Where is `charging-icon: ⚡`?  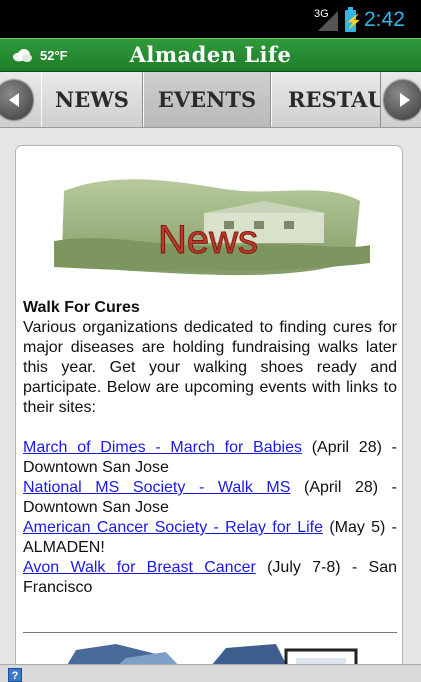
charging-icon: ⚡ is located at coordinates (354, 21).